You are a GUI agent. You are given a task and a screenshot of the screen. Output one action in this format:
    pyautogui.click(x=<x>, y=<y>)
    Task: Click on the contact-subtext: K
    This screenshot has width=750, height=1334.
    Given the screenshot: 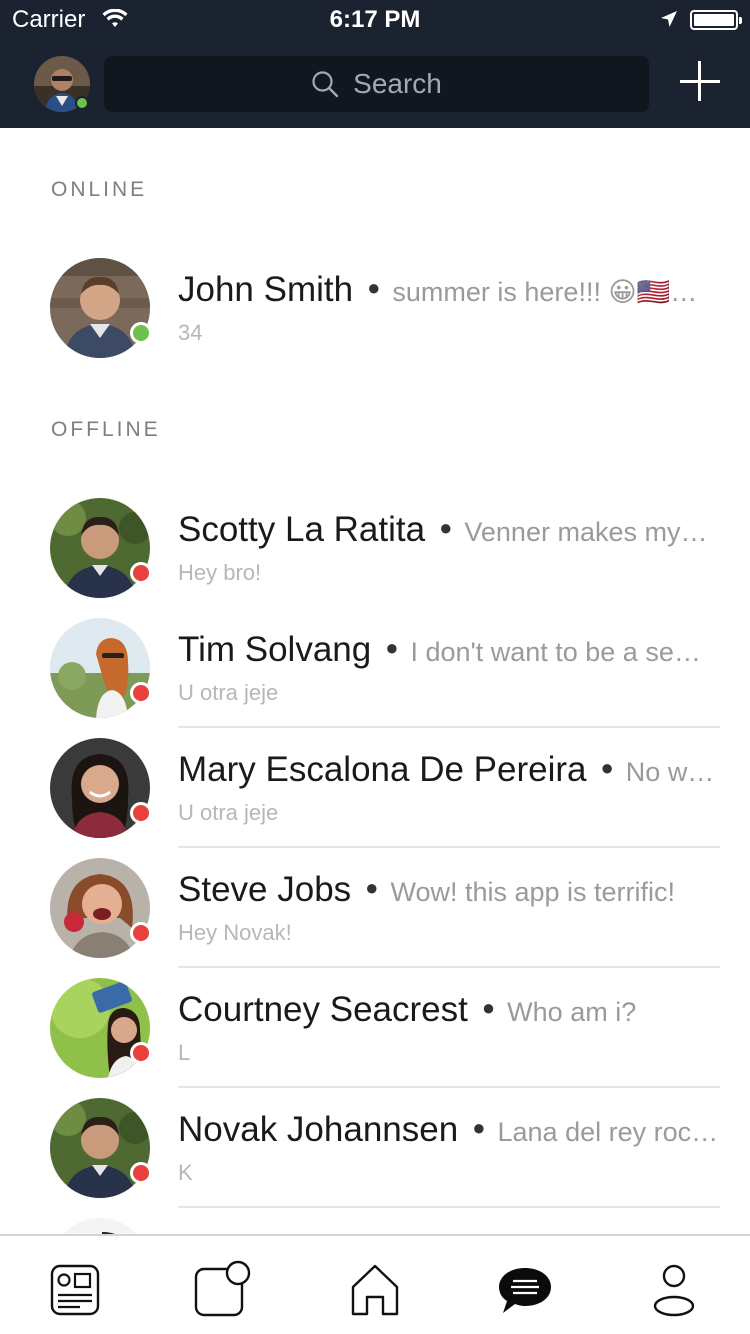 What is the action you would take?
    pyautogui.click(x=185, y=1172)
    